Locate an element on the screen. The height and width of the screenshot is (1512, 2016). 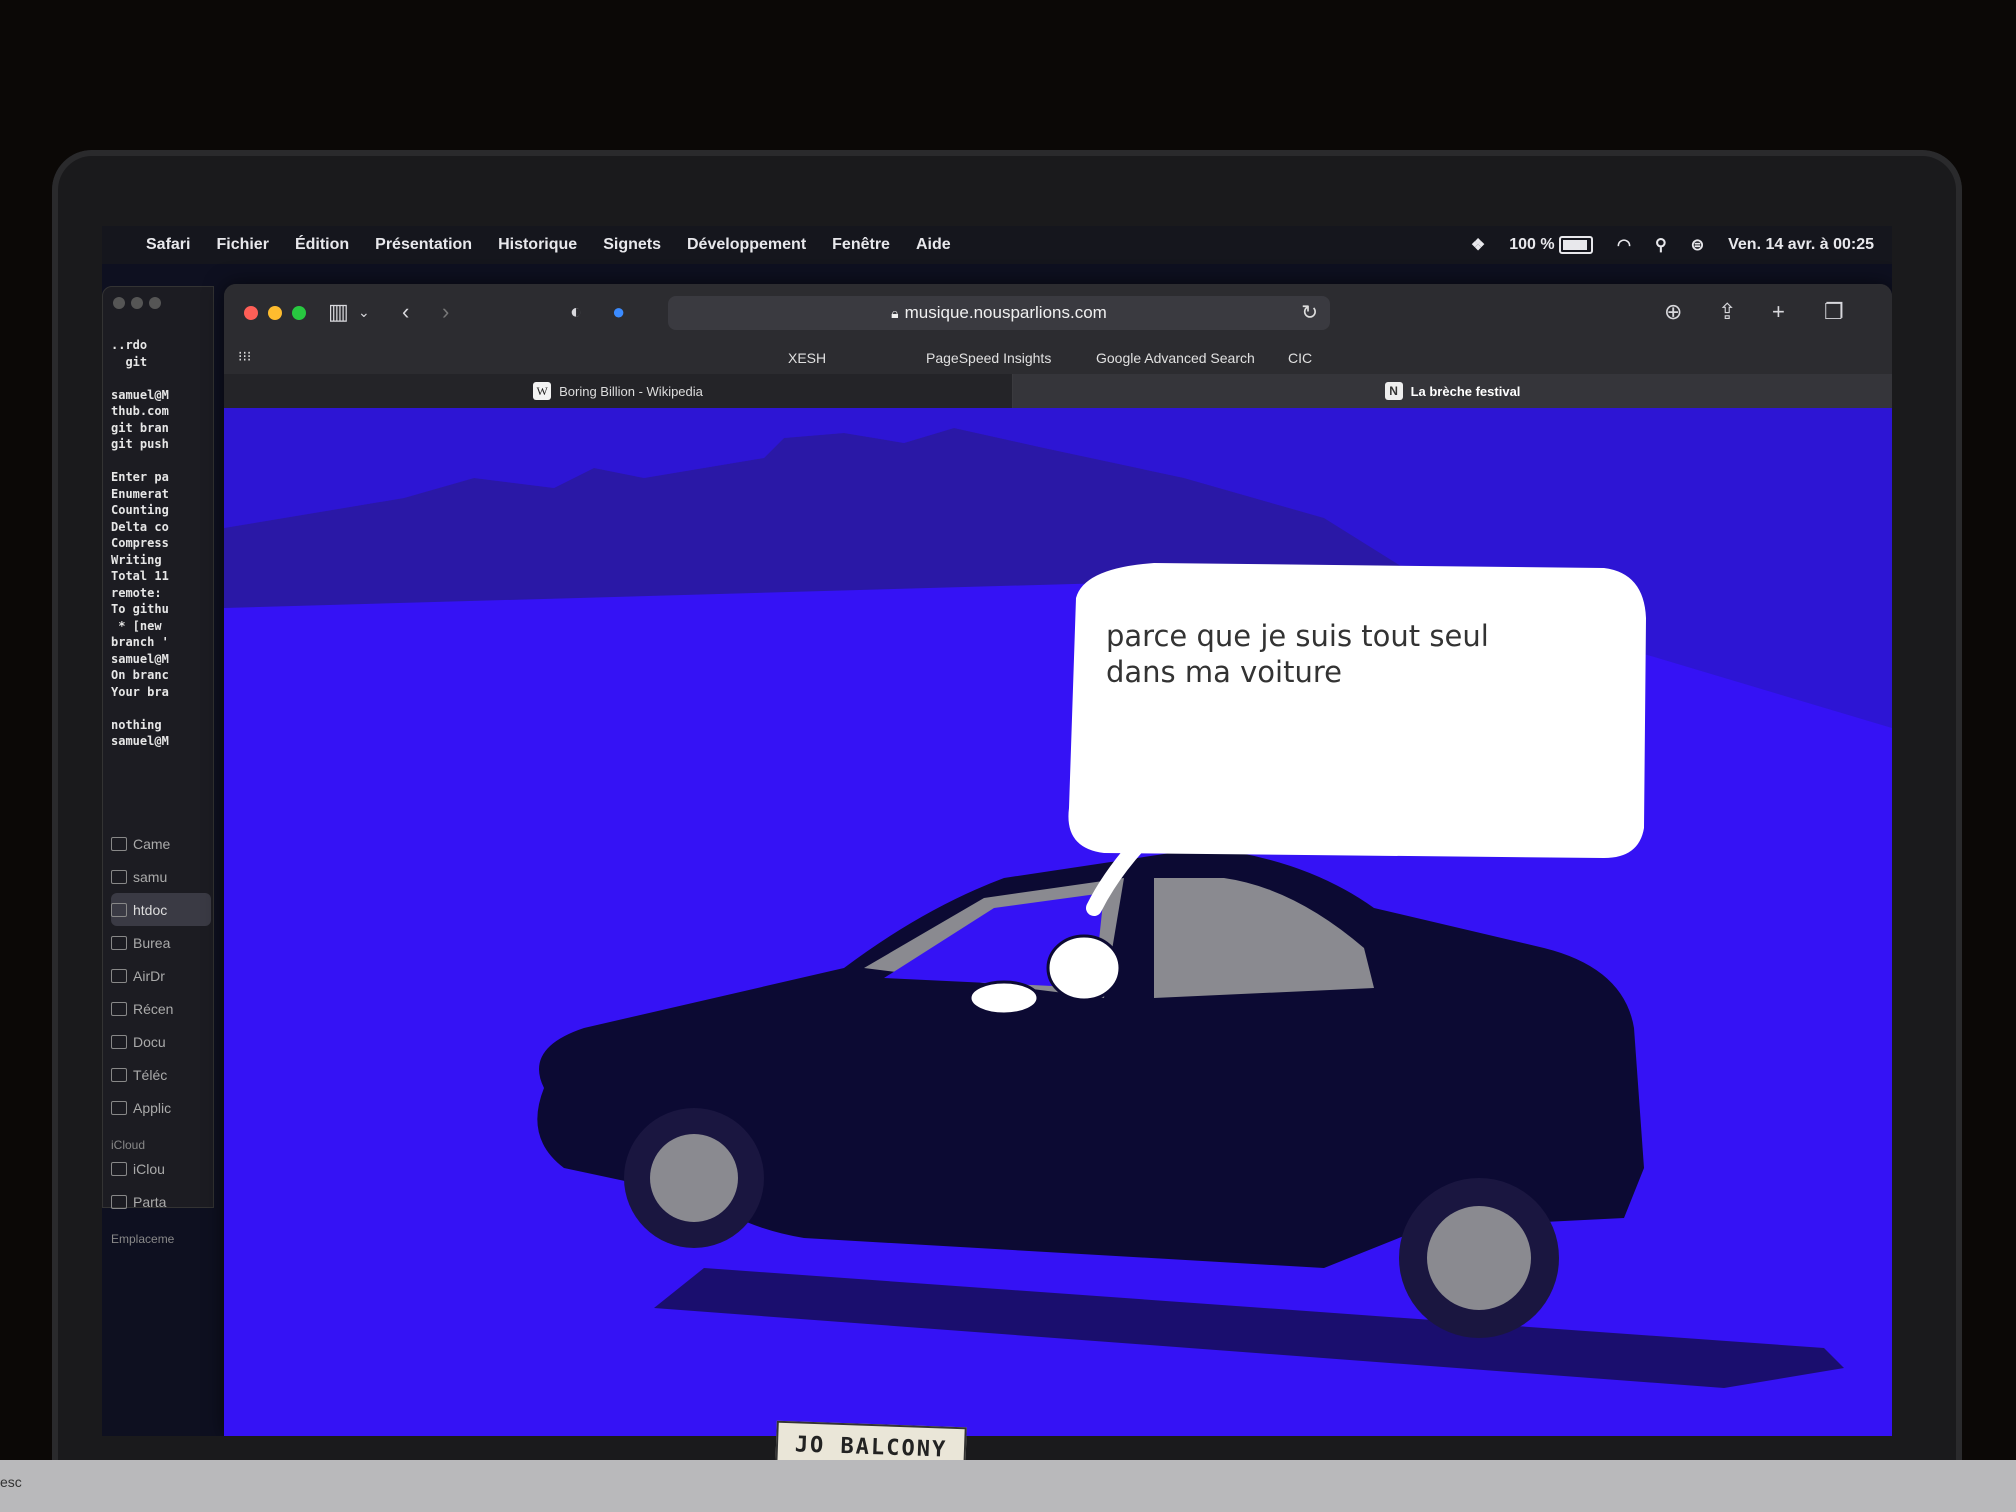
finder-item: Parta is located at coordinates (161, 1201).